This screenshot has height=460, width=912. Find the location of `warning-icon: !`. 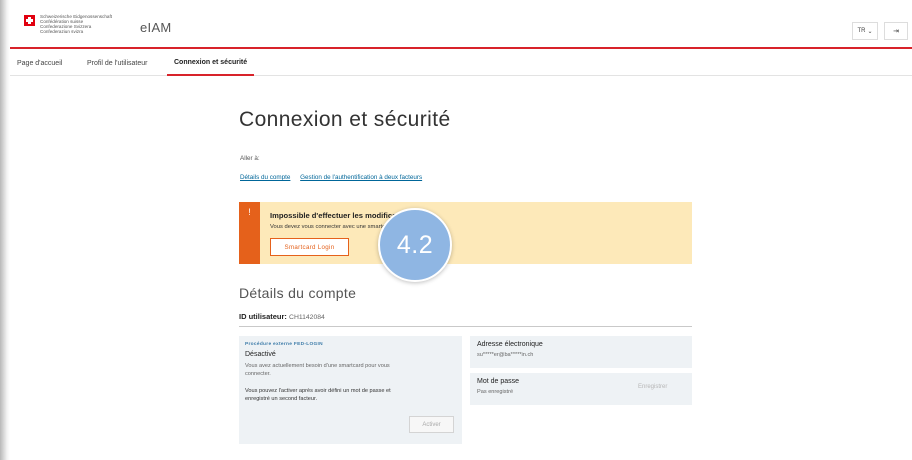

warning-icon: ! is located at coordinates (249, 212).